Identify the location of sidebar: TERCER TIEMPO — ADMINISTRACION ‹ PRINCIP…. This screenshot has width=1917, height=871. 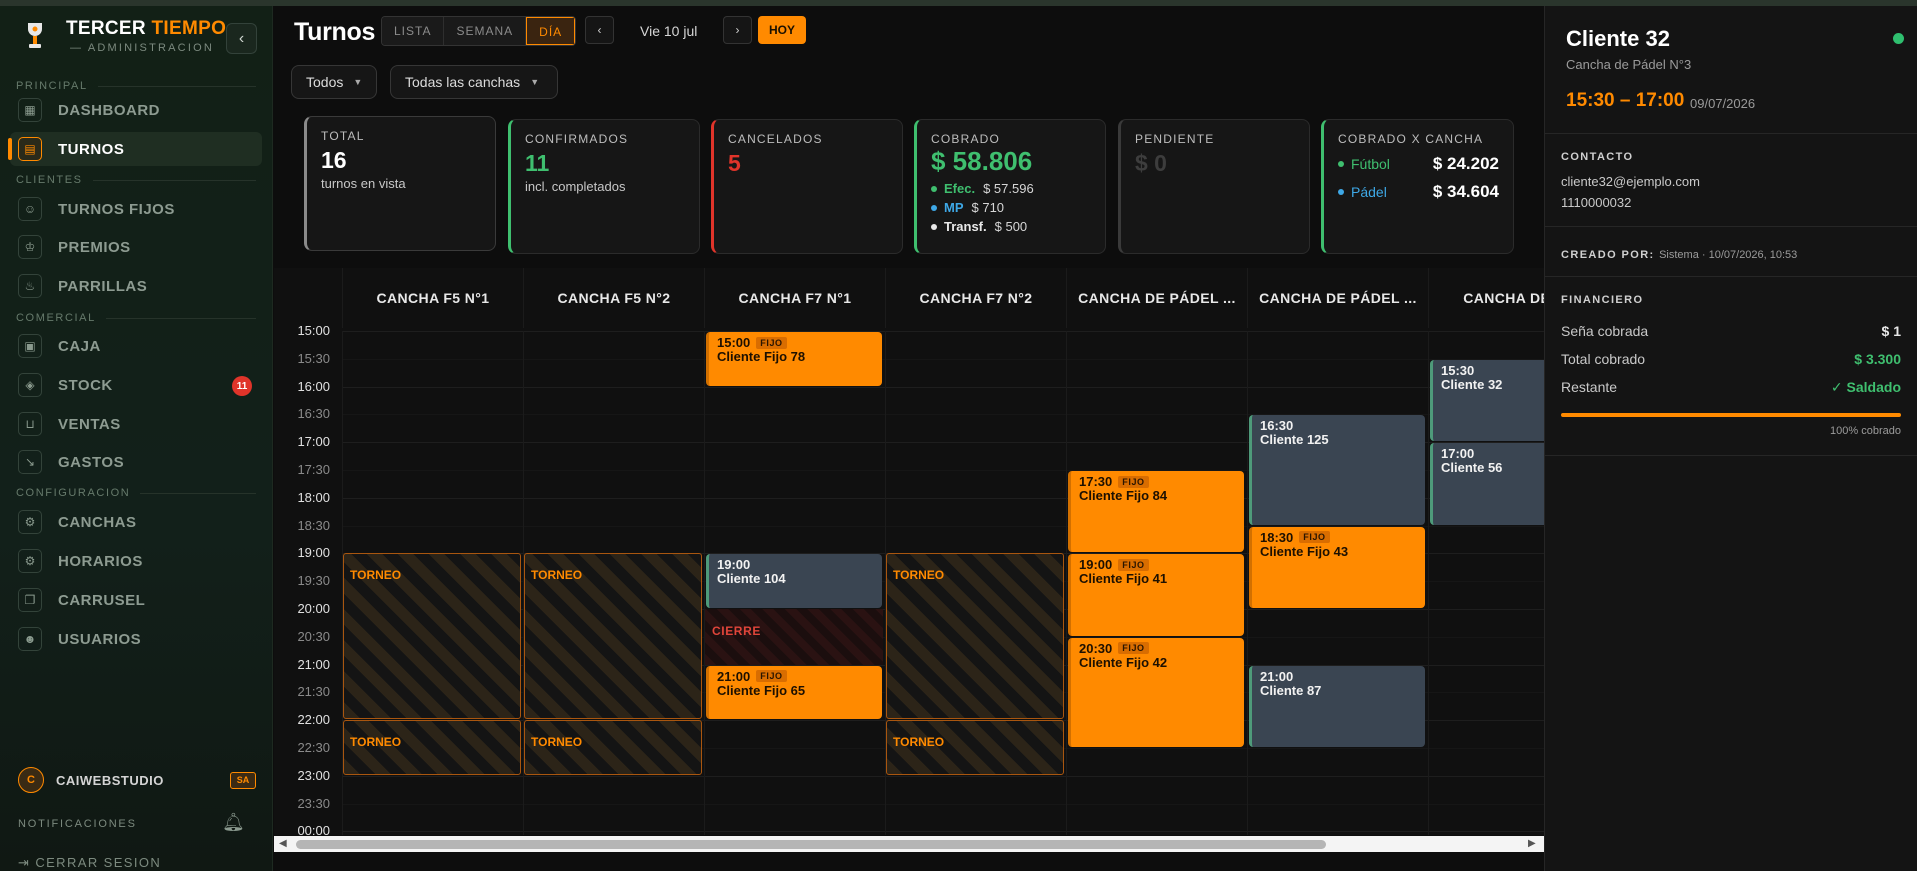
(136, 438).